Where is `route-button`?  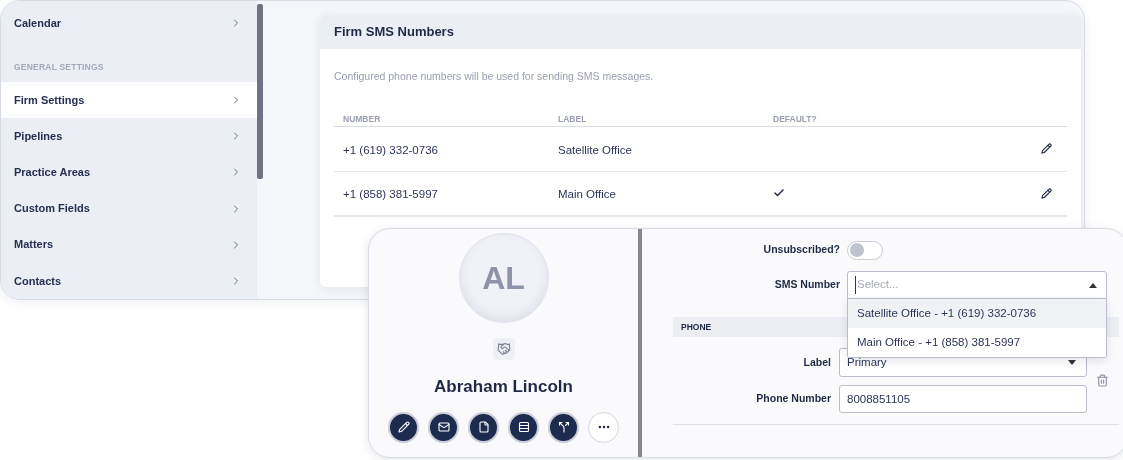
route-button is located at coordinates (563, 427).